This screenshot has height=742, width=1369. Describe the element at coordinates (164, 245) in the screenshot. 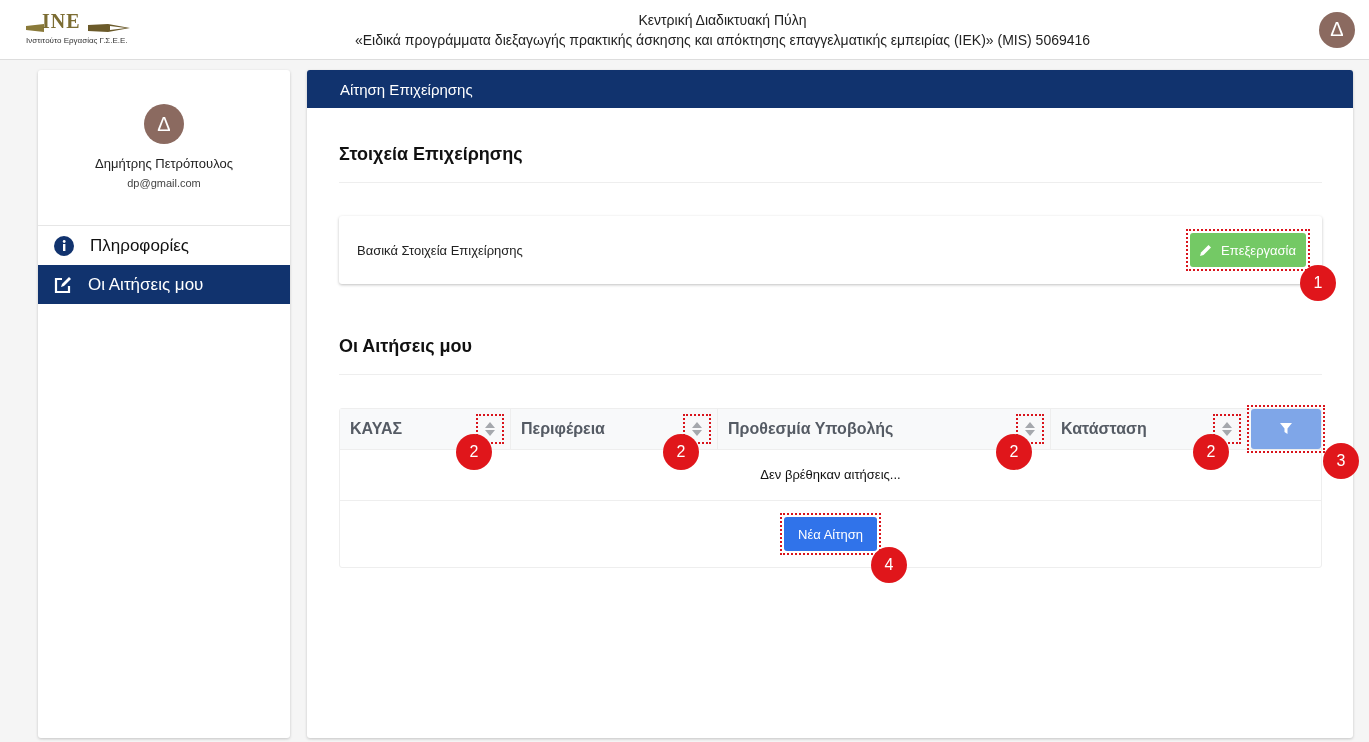

I see `sidebar-item: Πληροφορίες` at that location.